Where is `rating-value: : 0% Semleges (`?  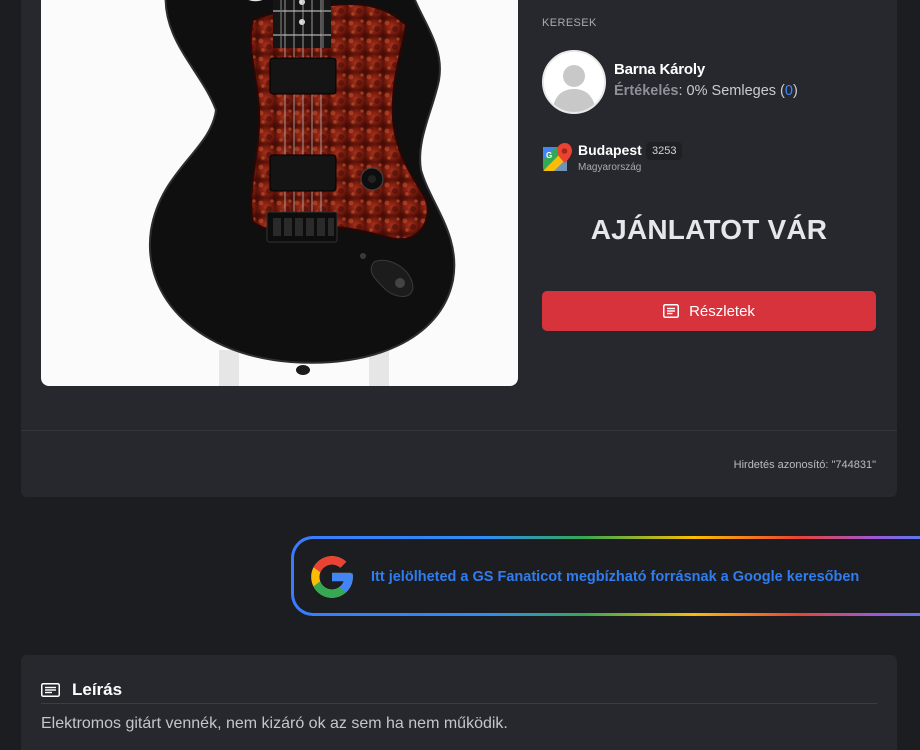
rating-value: : 0% Semleges ( is located at coordinates (731, 91).